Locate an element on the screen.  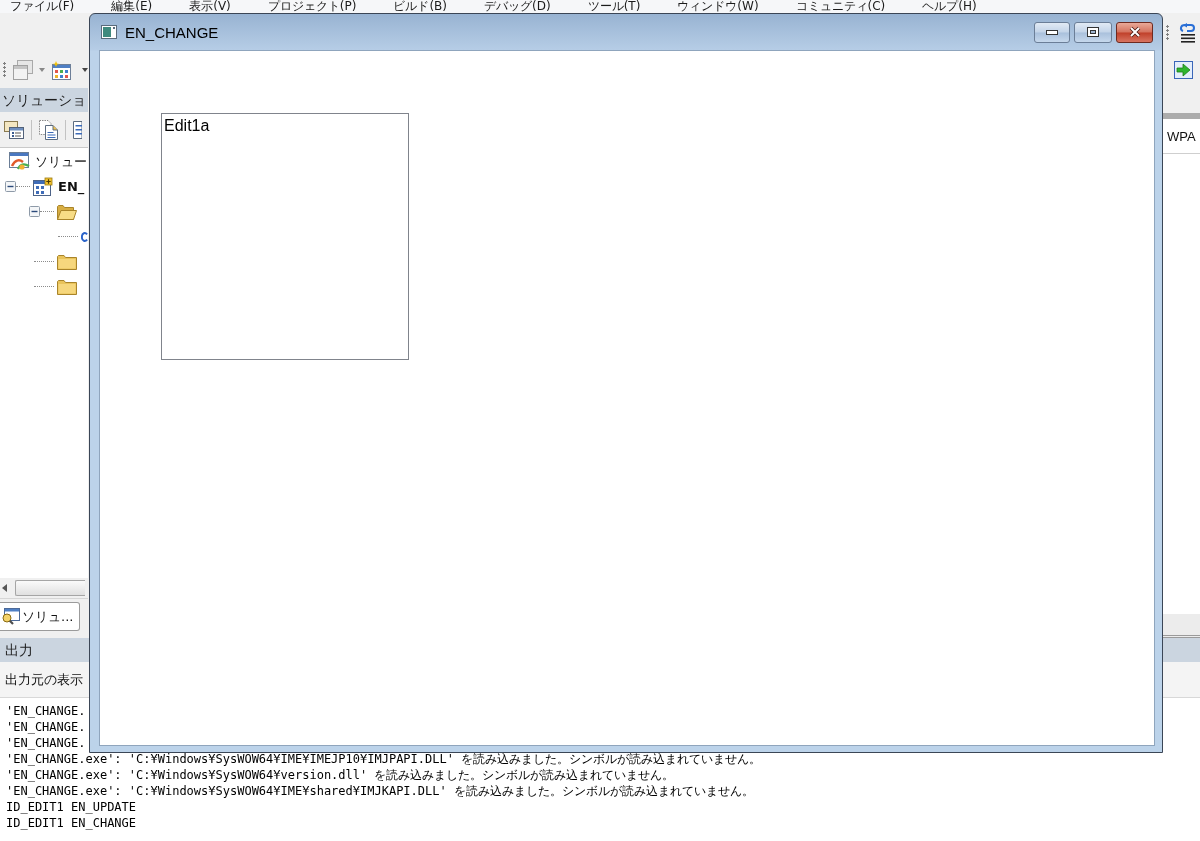
minimize-button is located at coordinates (1052, 32).